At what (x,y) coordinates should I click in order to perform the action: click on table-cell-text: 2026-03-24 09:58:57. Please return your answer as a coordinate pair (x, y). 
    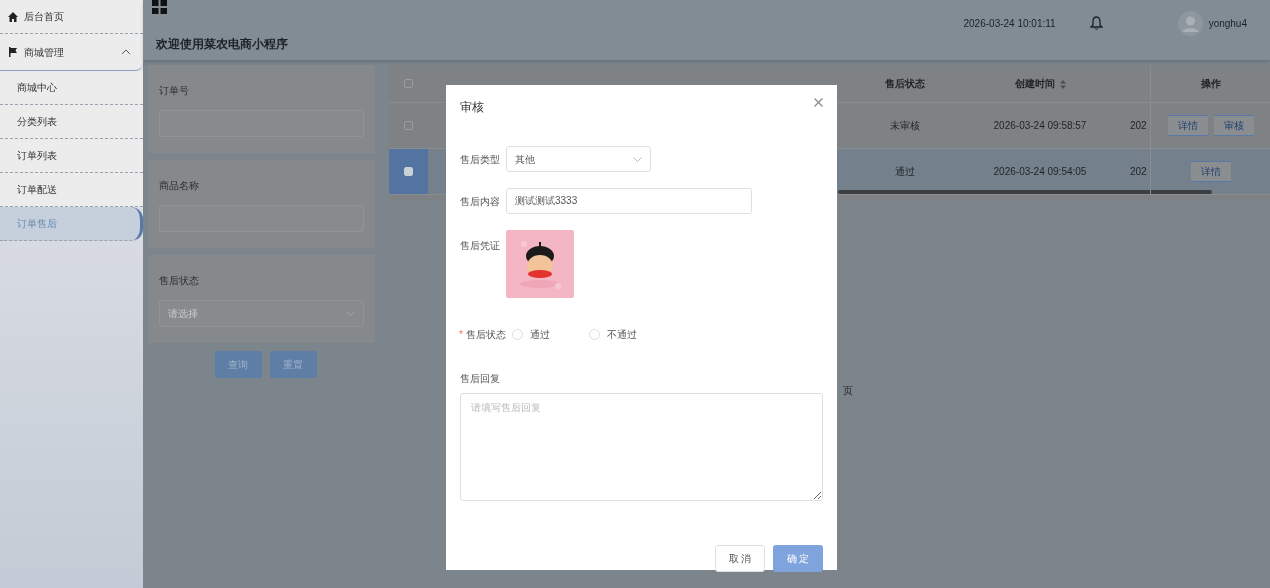
    Looking at the image, I should click on (1040, 126).